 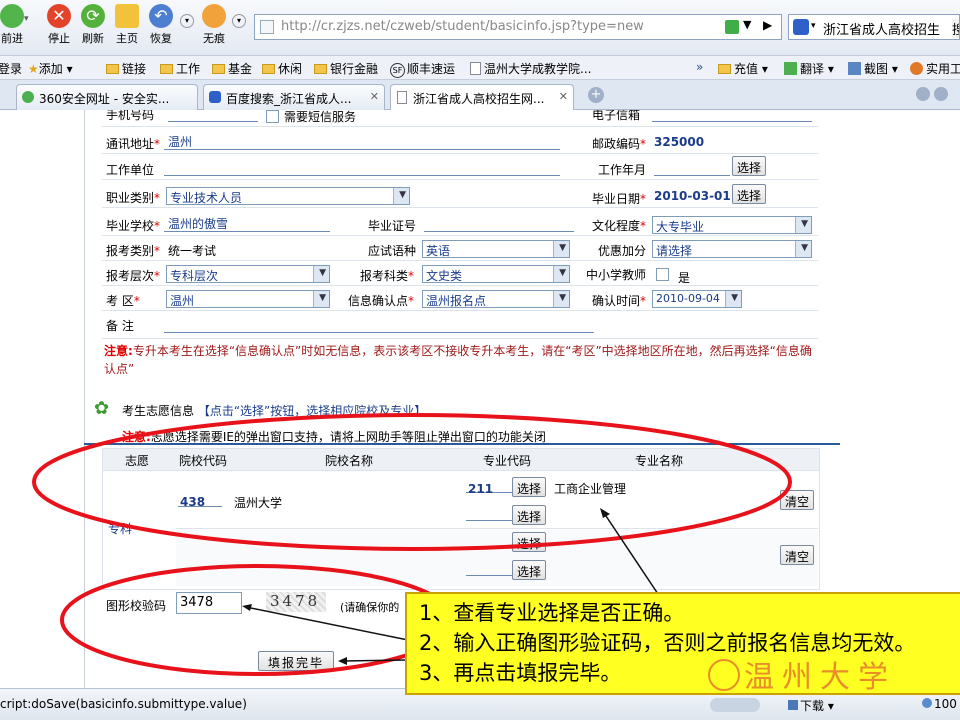 I want to click on seal-icon, so click(x=724, y=675).